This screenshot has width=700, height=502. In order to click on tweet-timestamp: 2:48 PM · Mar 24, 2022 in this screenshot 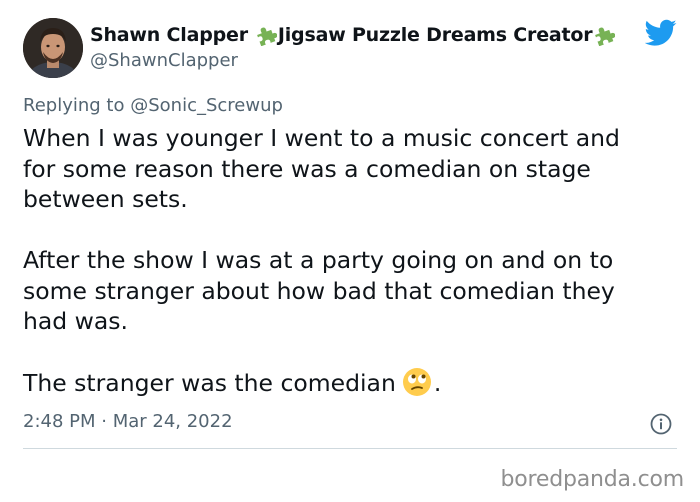, I will do `click(128, 421)`.